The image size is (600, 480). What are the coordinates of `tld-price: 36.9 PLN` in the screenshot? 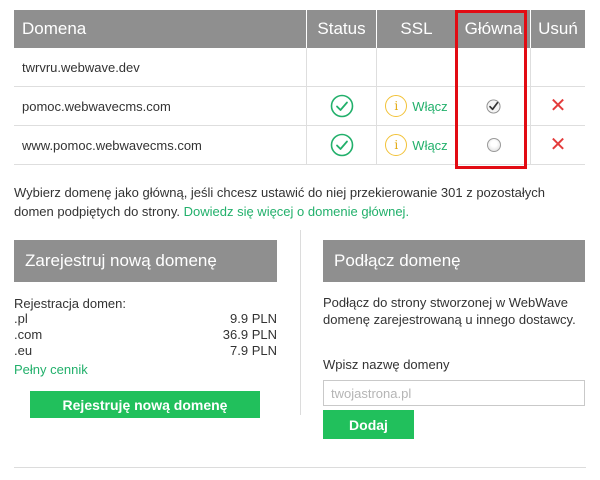 It's located at (249, 334).